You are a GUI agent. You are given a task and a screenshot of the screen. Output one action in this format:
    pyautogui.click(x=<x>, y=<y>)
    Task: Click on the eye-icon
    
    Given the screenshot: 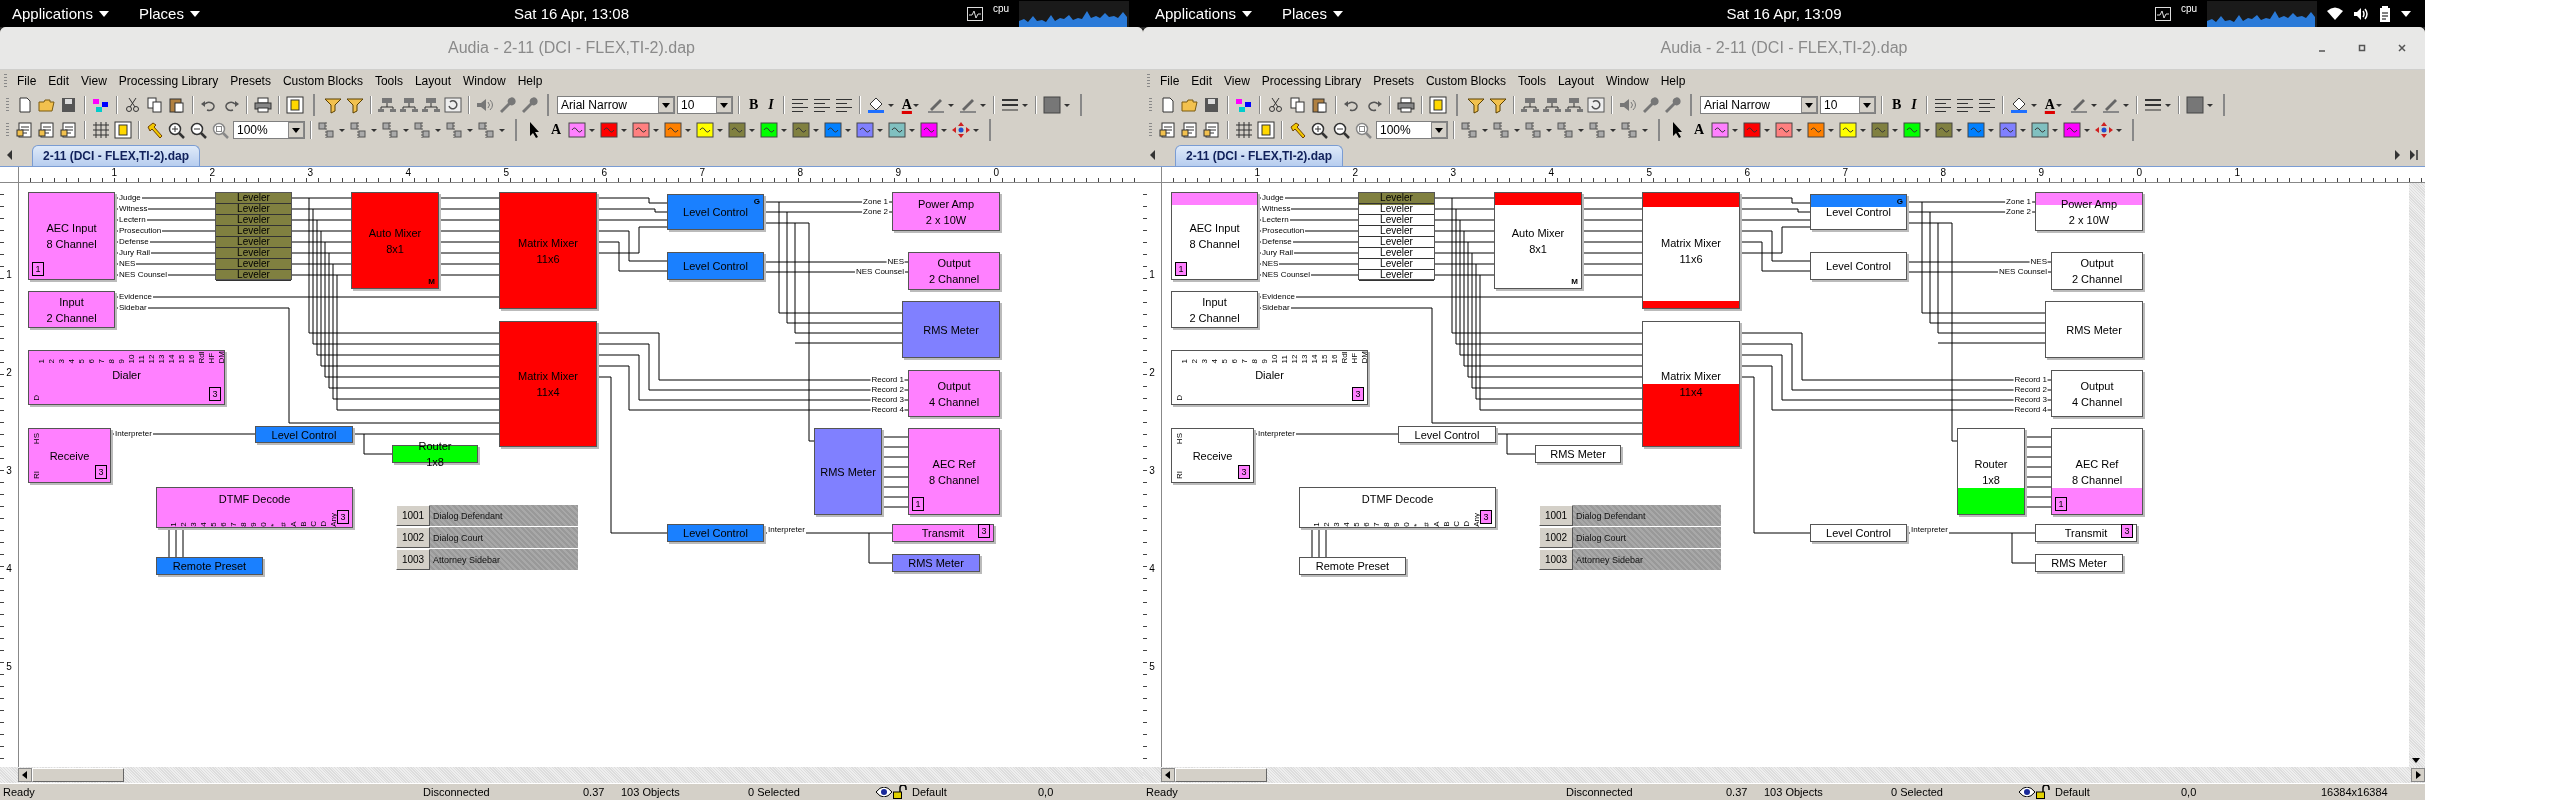 What is the action you would take?
    pyautogui.click(x=884, y=792)
    